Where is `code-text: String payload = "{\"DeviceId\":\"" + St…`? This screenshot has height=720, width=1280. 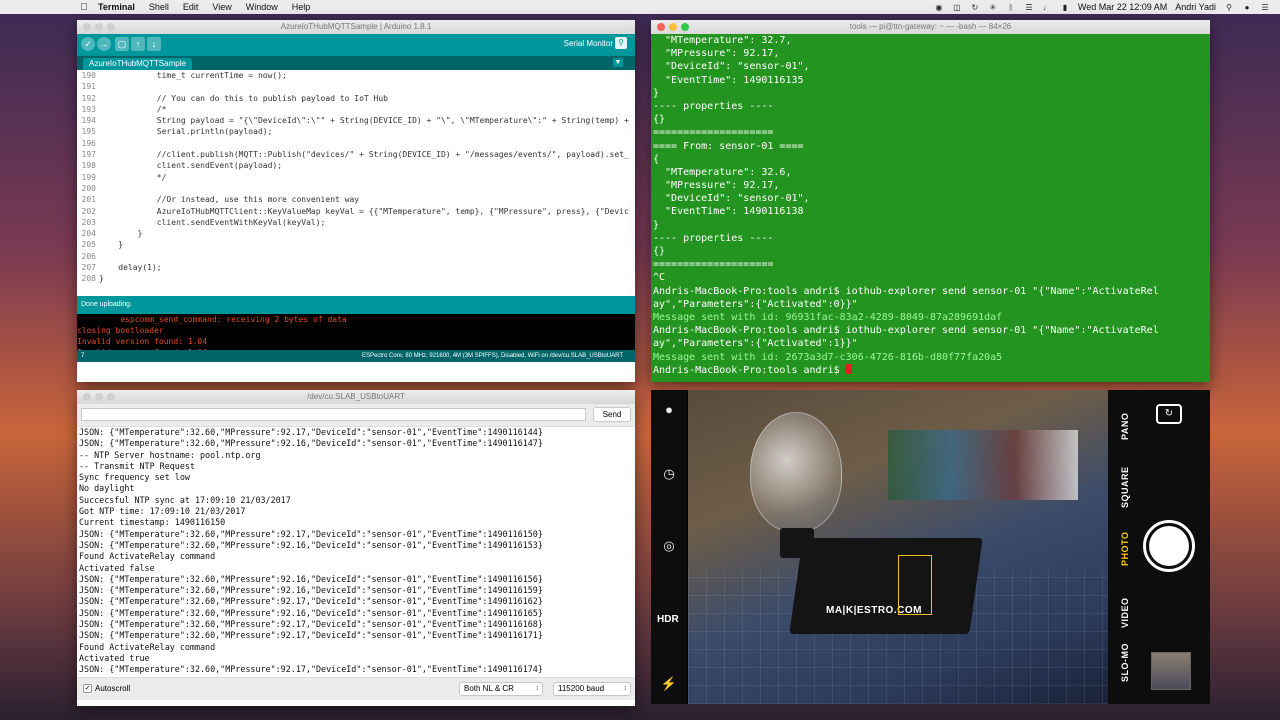
code-text: String payload = "{\"DeviceId\":\"" + St… is located at coordinates (364, 121).